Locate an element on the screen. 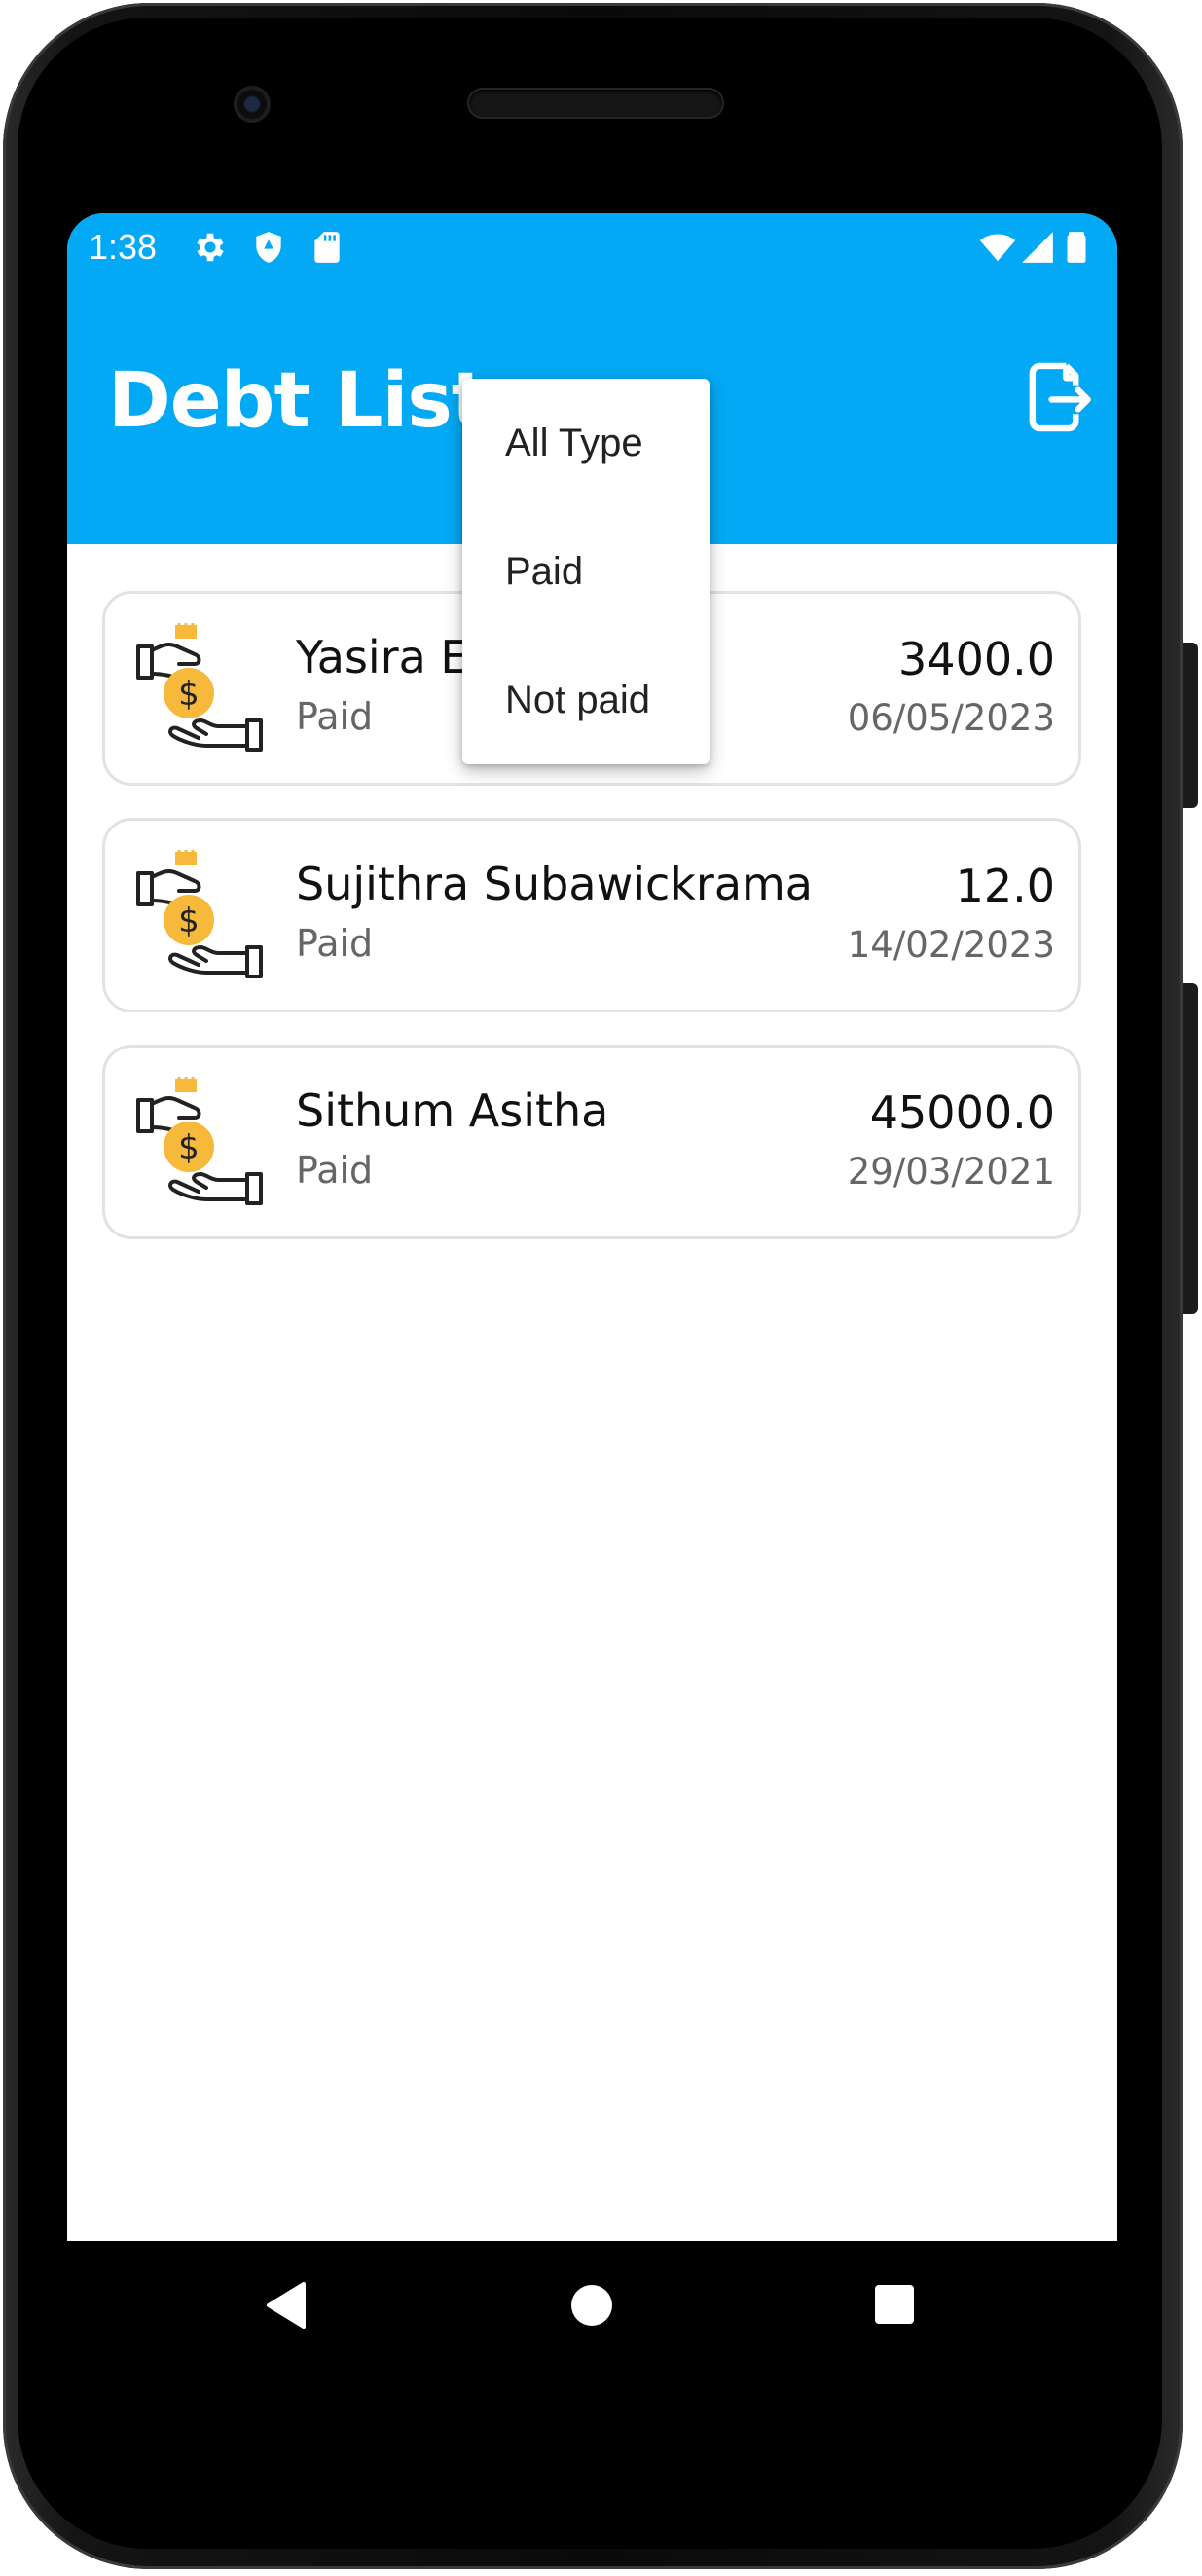 This screenshot has width=1202, height=2576. debt-amount: 12.0 is located at coordinates (1005, 886).